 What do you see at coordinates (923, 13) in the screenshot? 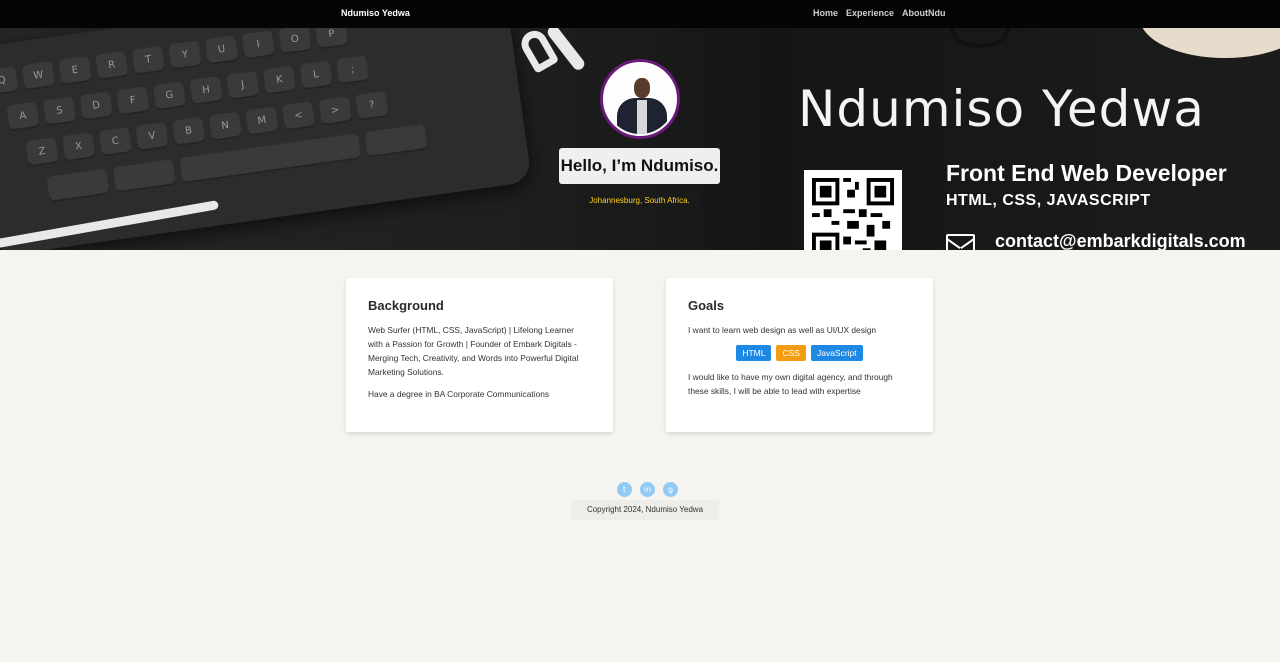
I see `nav-link-about: AboutNdu` at bounding box center [923, 13].